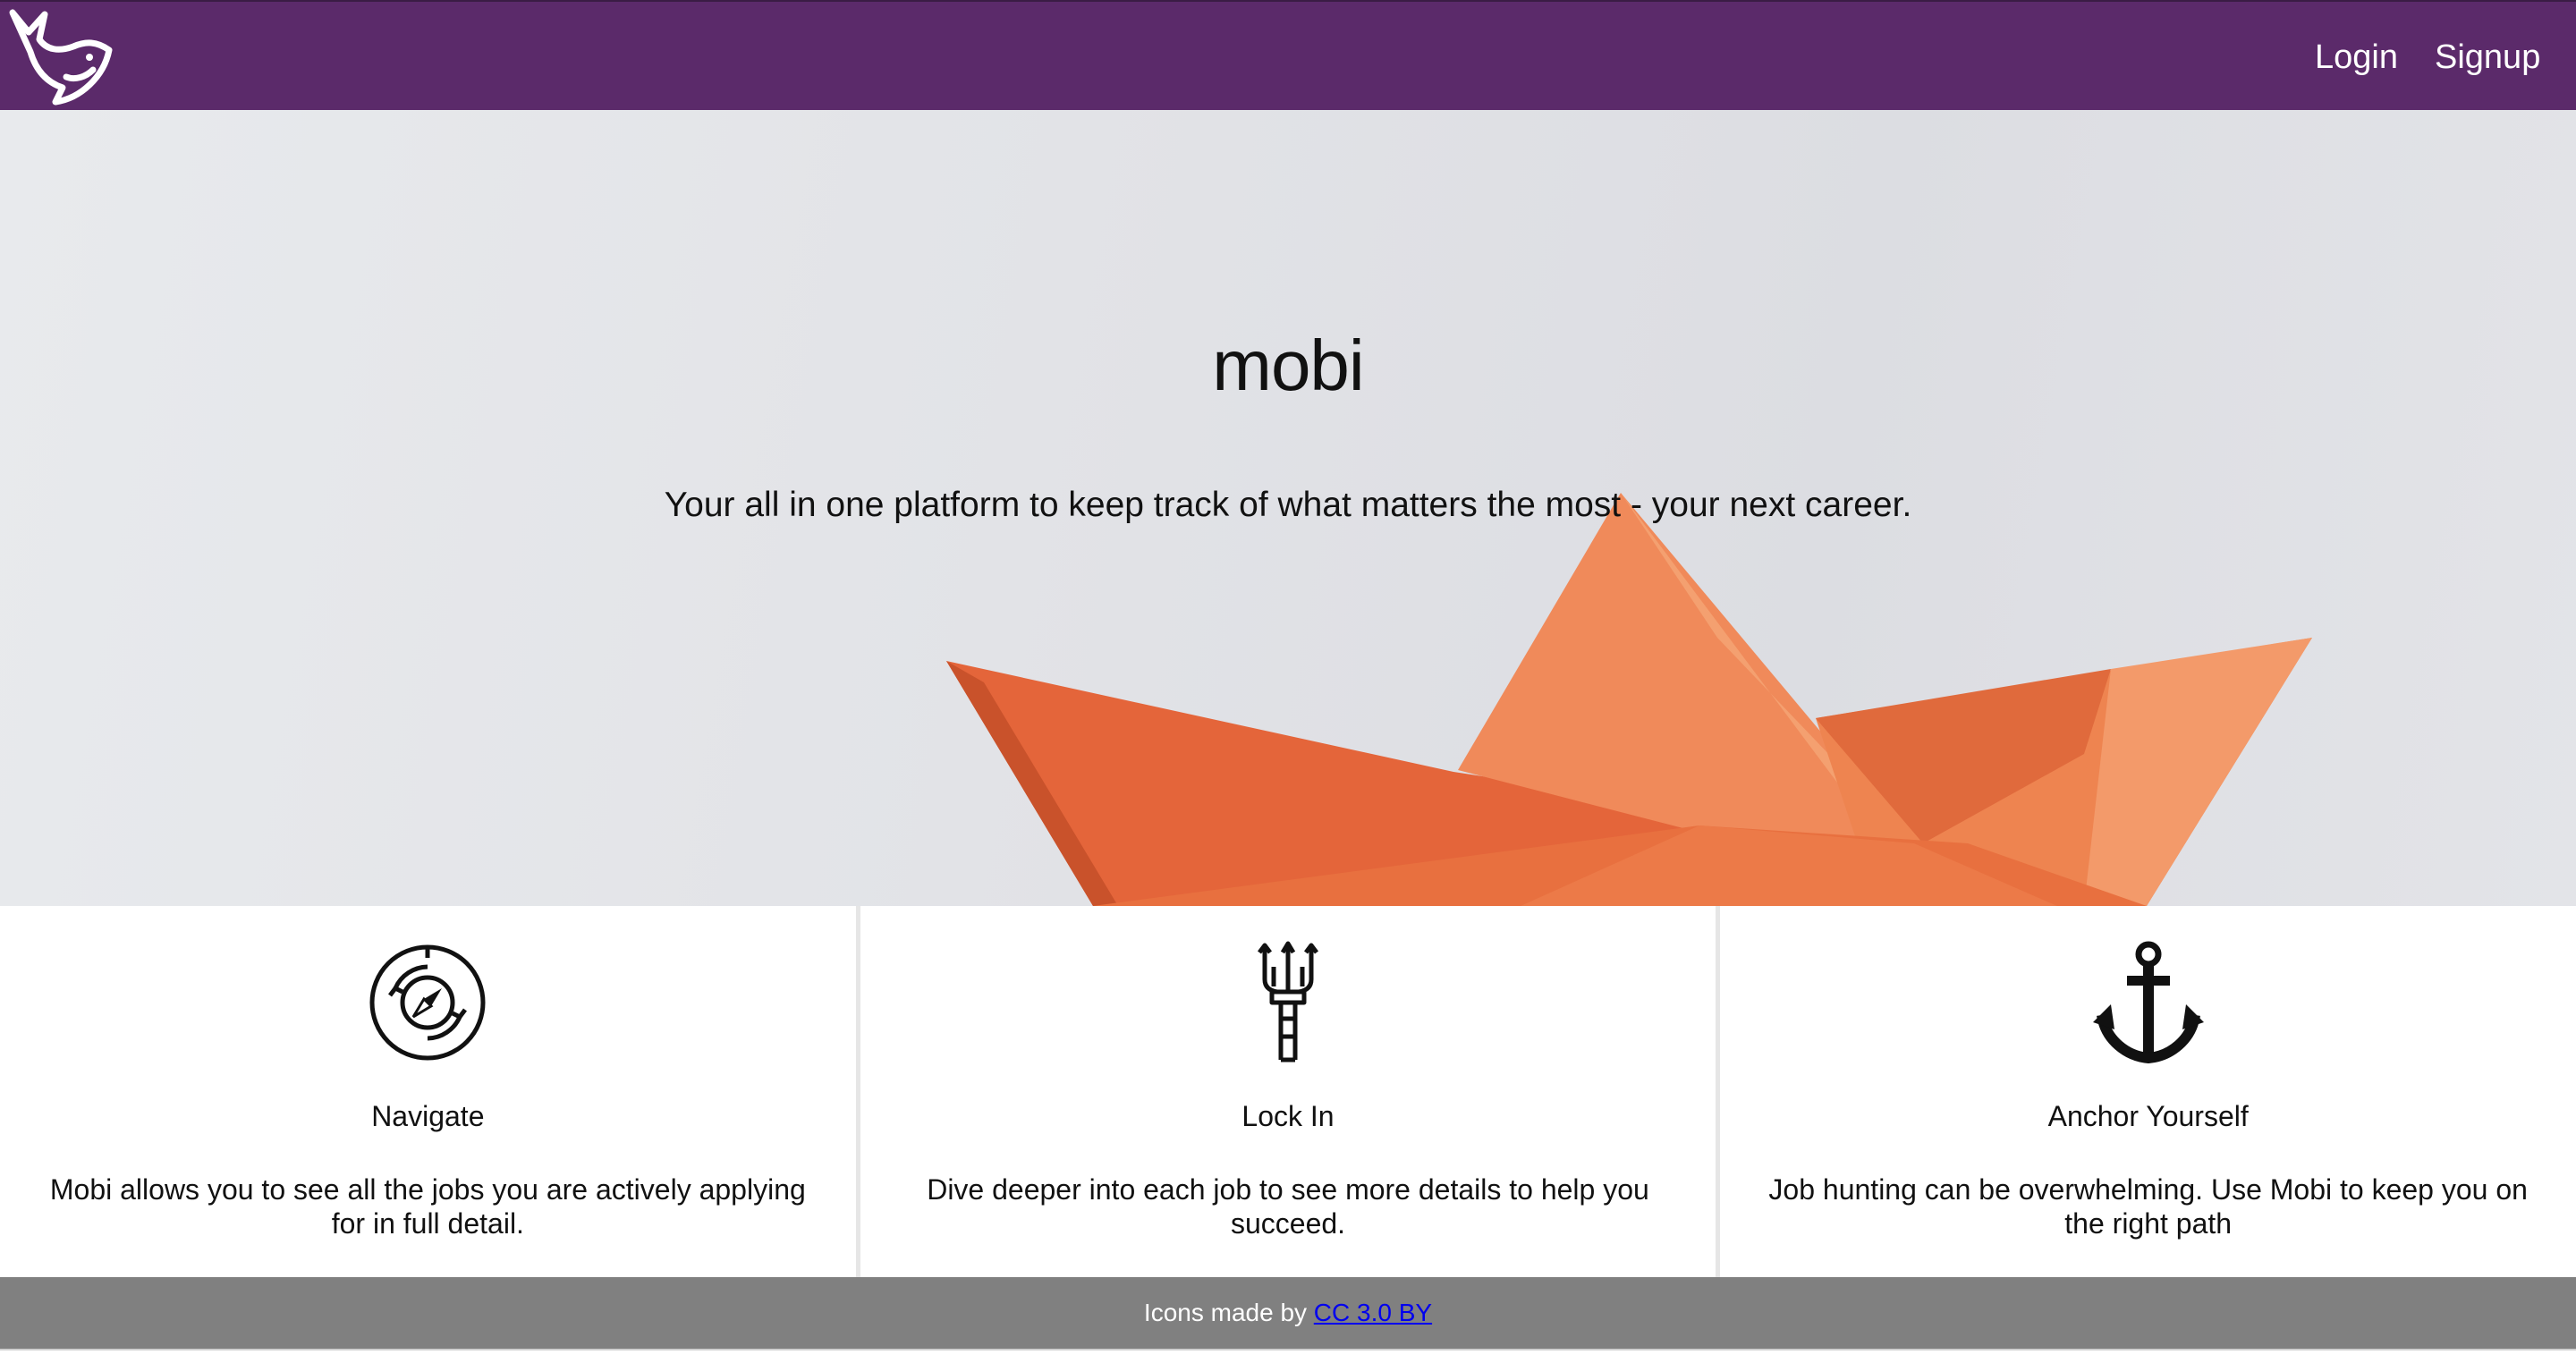 The height and width of the screenshot is (1363, 2576). What do you see at coordinates (2148, 1002) in the screenshot?
I see `anchor-icon` at bounding box center [2148, 1002].